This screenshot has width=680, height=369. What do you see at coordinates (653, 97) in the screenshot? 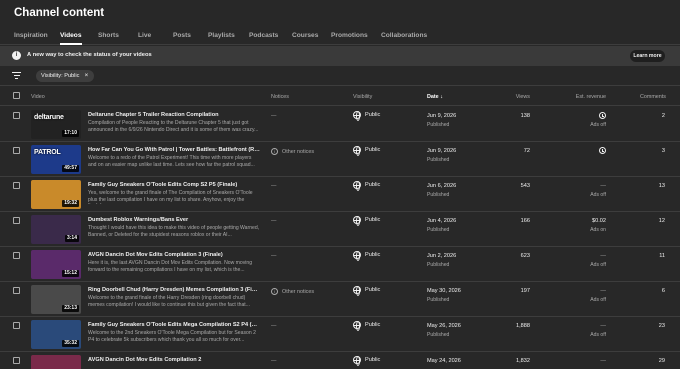
I see `column-comments: Comments` at bounding box center [653, 97].